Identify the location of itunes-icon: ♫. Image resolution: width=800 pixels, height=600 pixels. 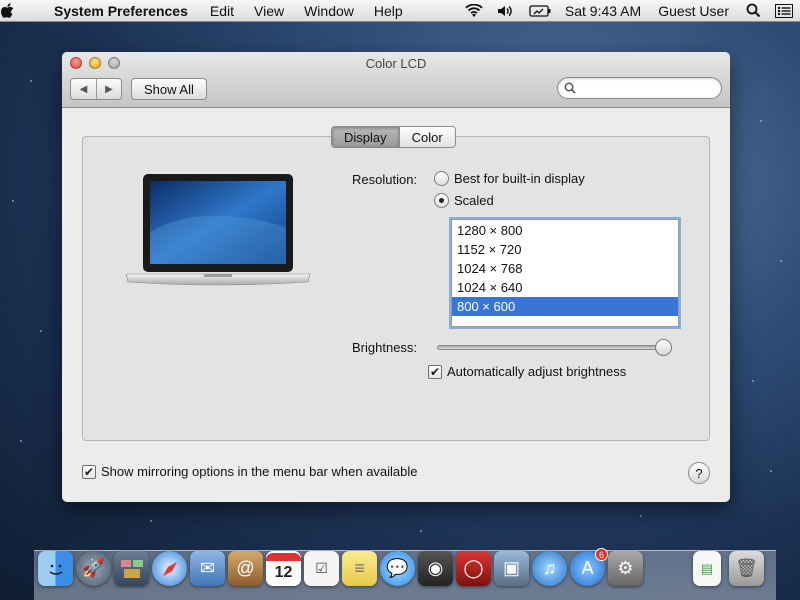
(549, 568).